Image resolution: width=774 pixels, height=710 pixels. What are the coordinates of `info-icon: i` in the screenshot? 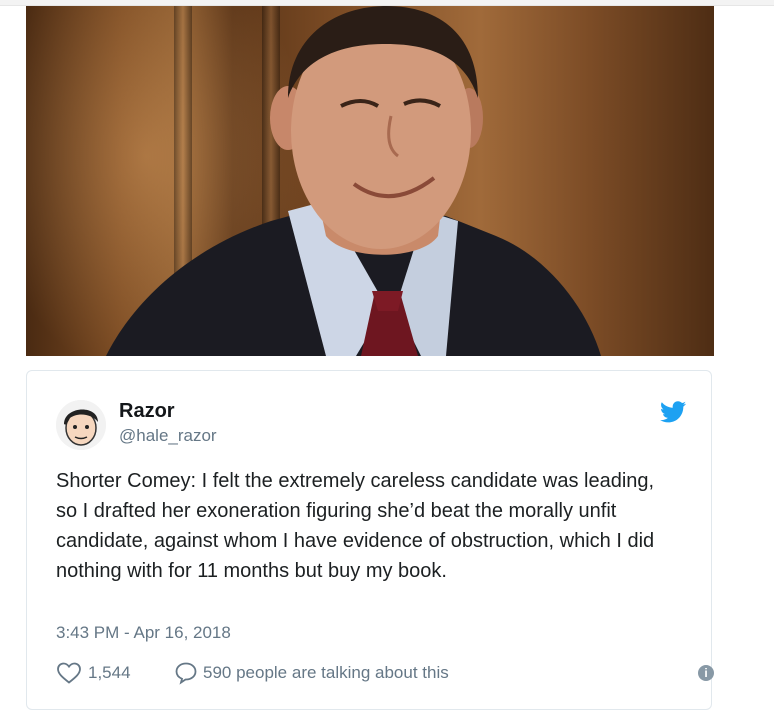 It's located at (706, 673).